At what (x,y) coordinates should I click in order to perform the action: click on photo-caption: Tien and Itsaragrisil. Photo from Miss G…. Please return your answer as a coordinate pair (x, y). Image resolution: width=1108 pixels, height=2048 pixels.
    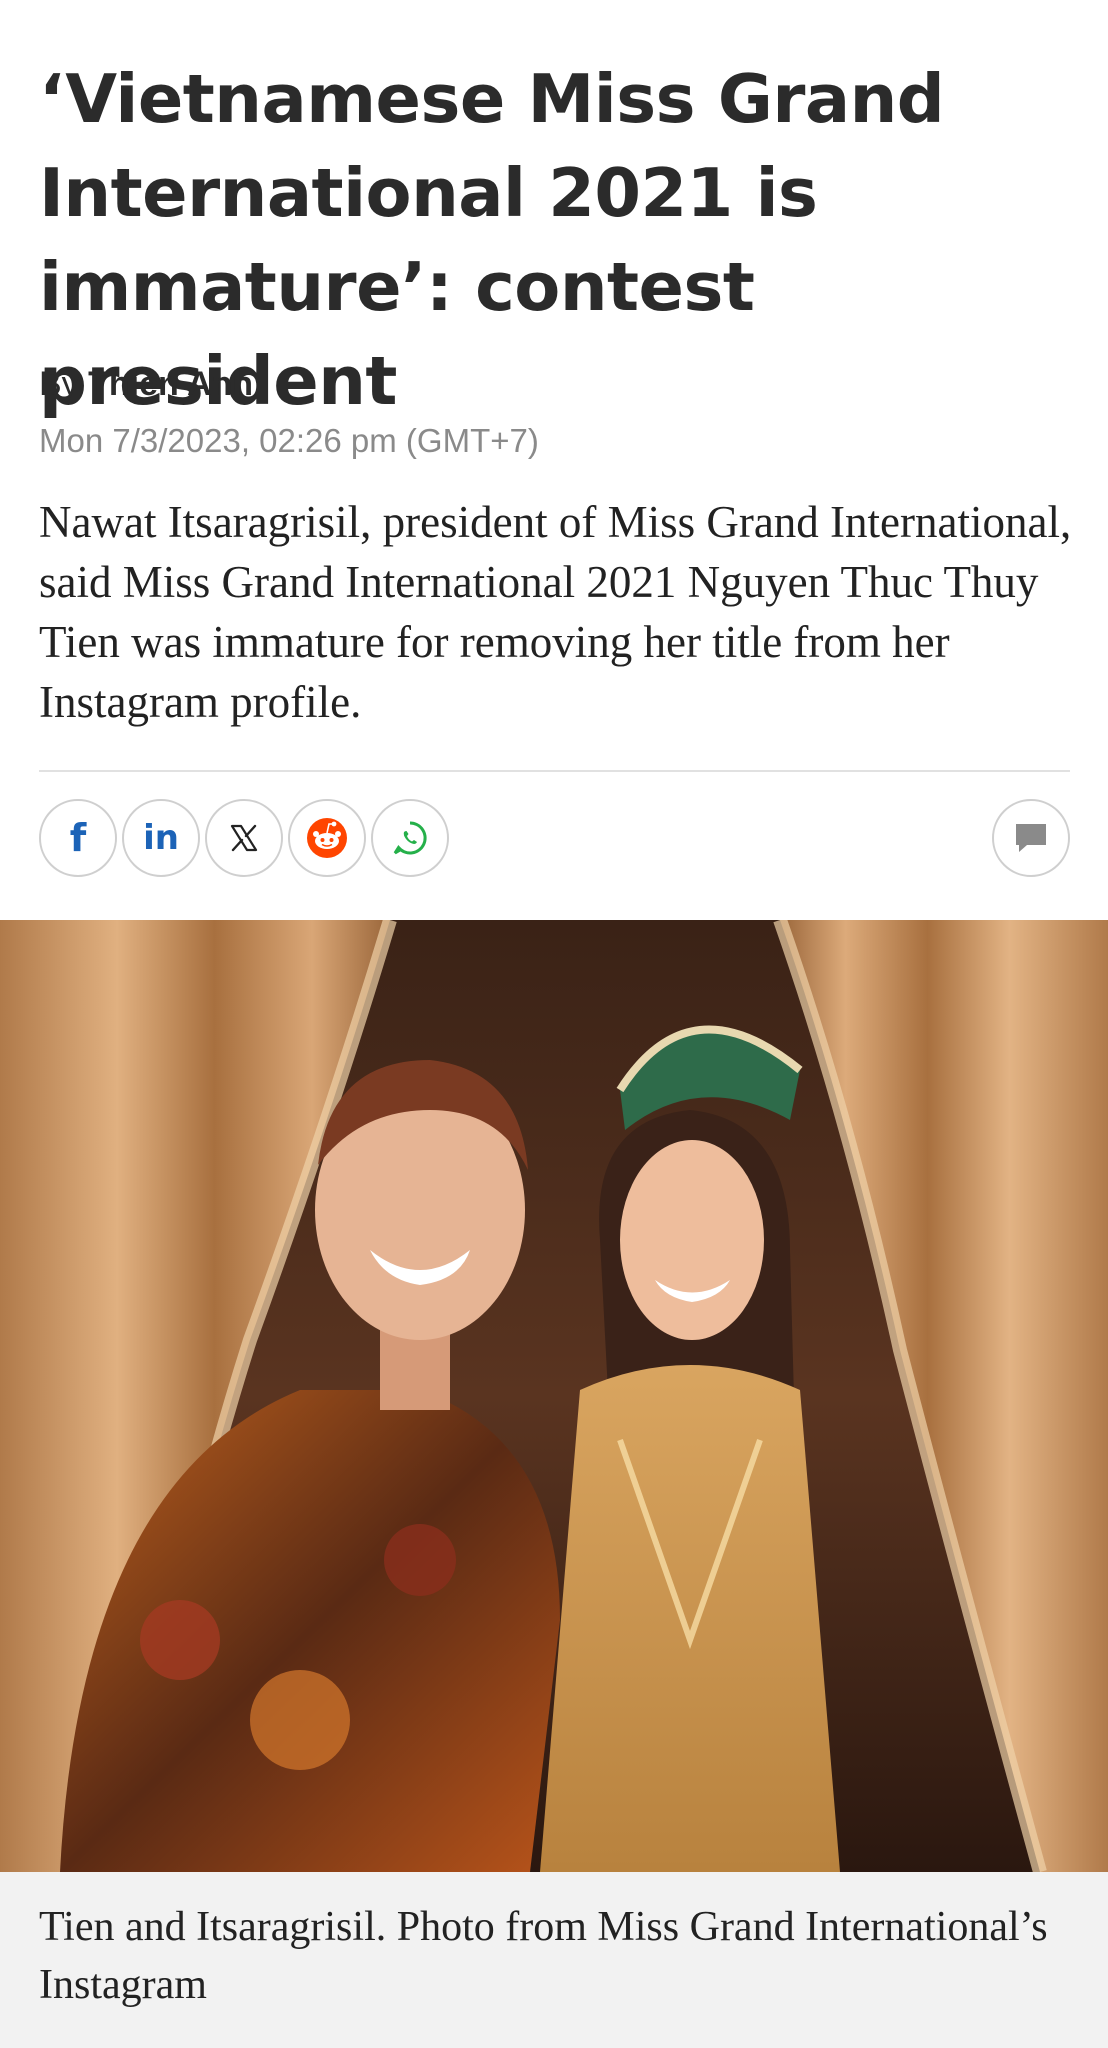
    Looking at the image, I should click on (543, 1956).